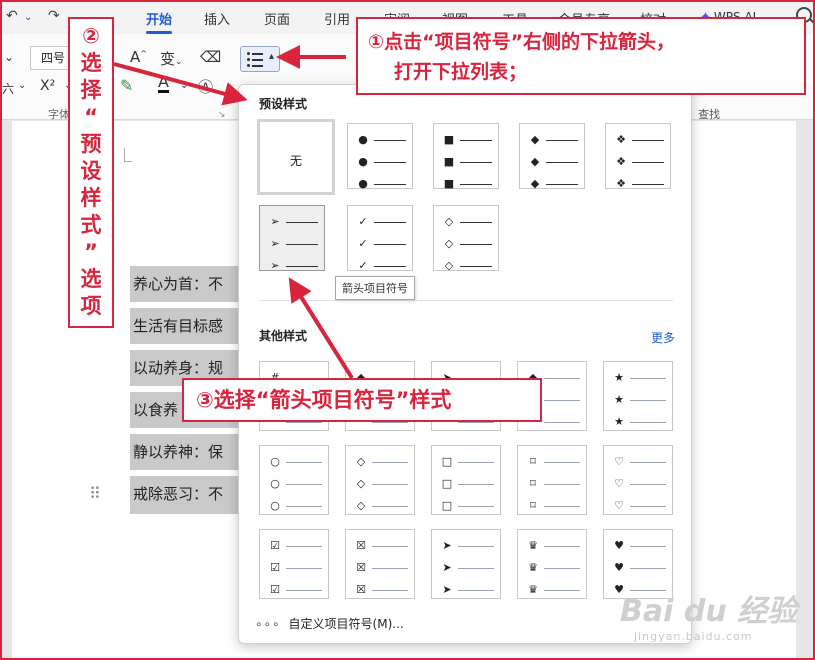  I want to click on tab-insert: 插入, so click(217, 18).